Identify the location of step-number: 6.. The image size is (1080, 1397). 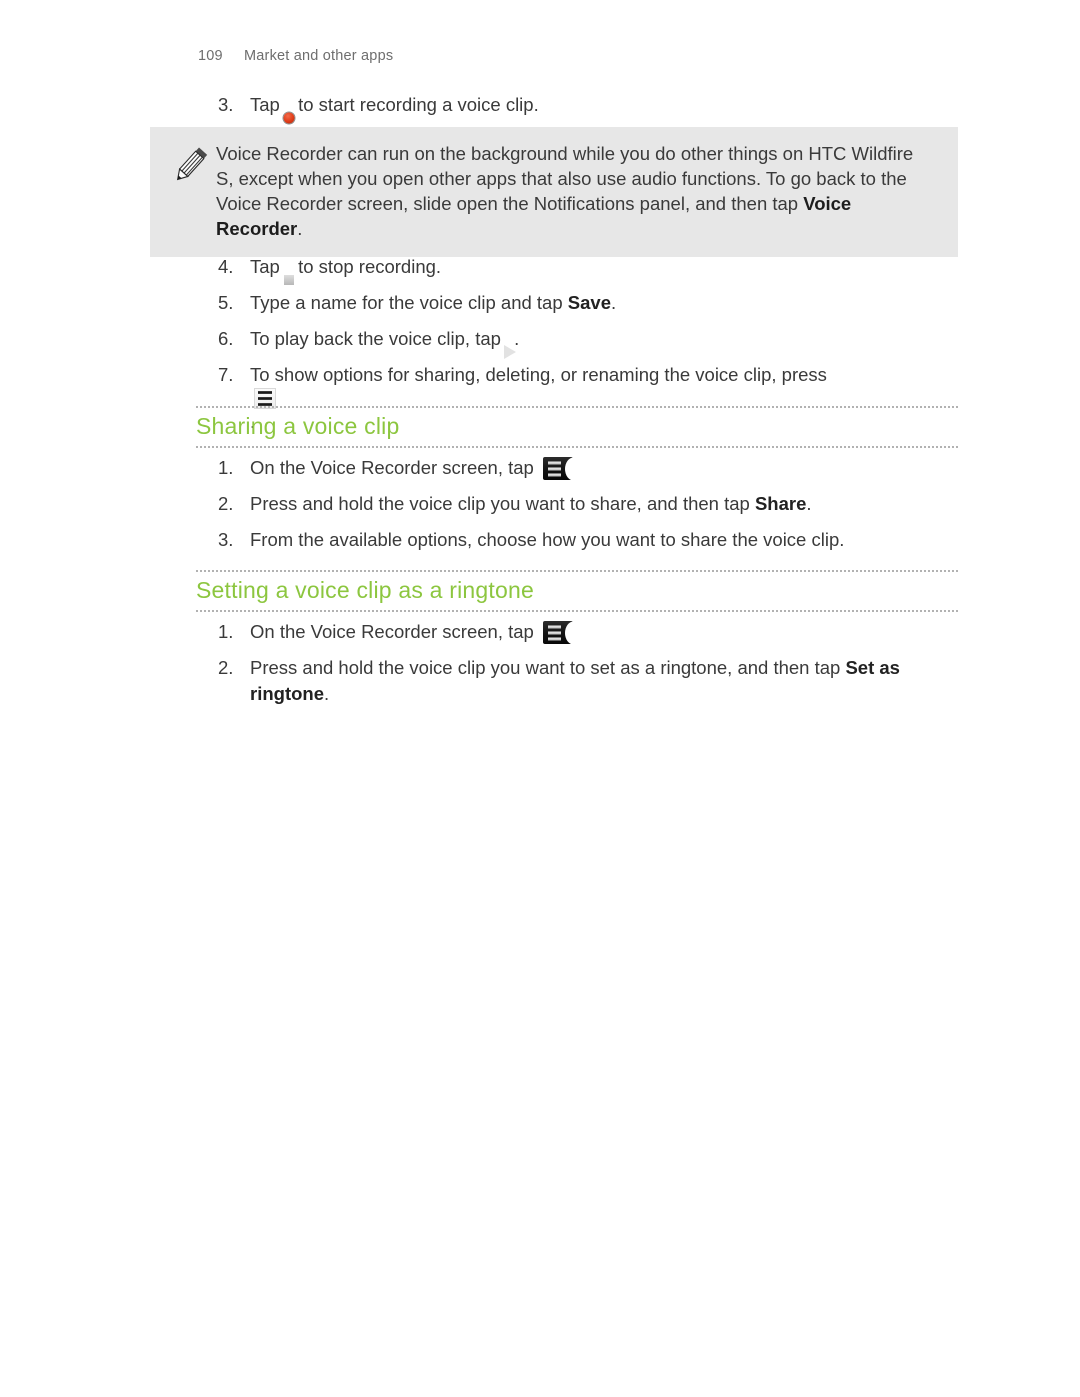
(226, 338).